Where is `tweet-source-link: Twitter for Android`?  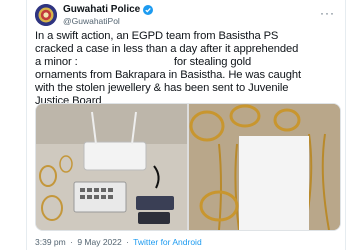
tweet-source-link: Twitter for Android is located at coordinates (167, 242).